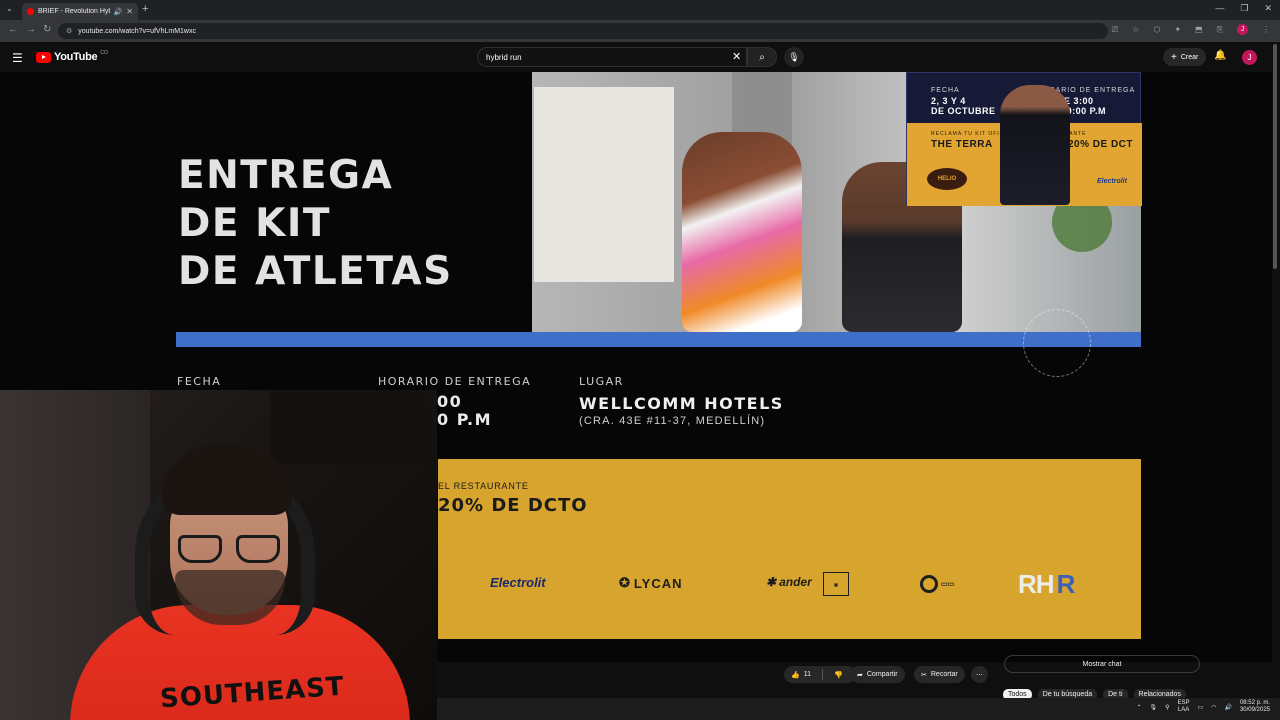  Describe the element at coordinates (836, 584) in the screenshot. I see `sponsor-medellin-seal-logo: ▦` at that location.